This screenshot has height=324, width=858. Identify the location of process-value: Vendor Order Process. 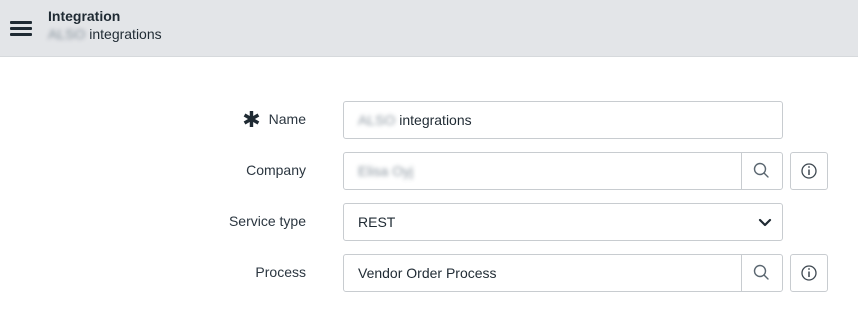
(427, 273).